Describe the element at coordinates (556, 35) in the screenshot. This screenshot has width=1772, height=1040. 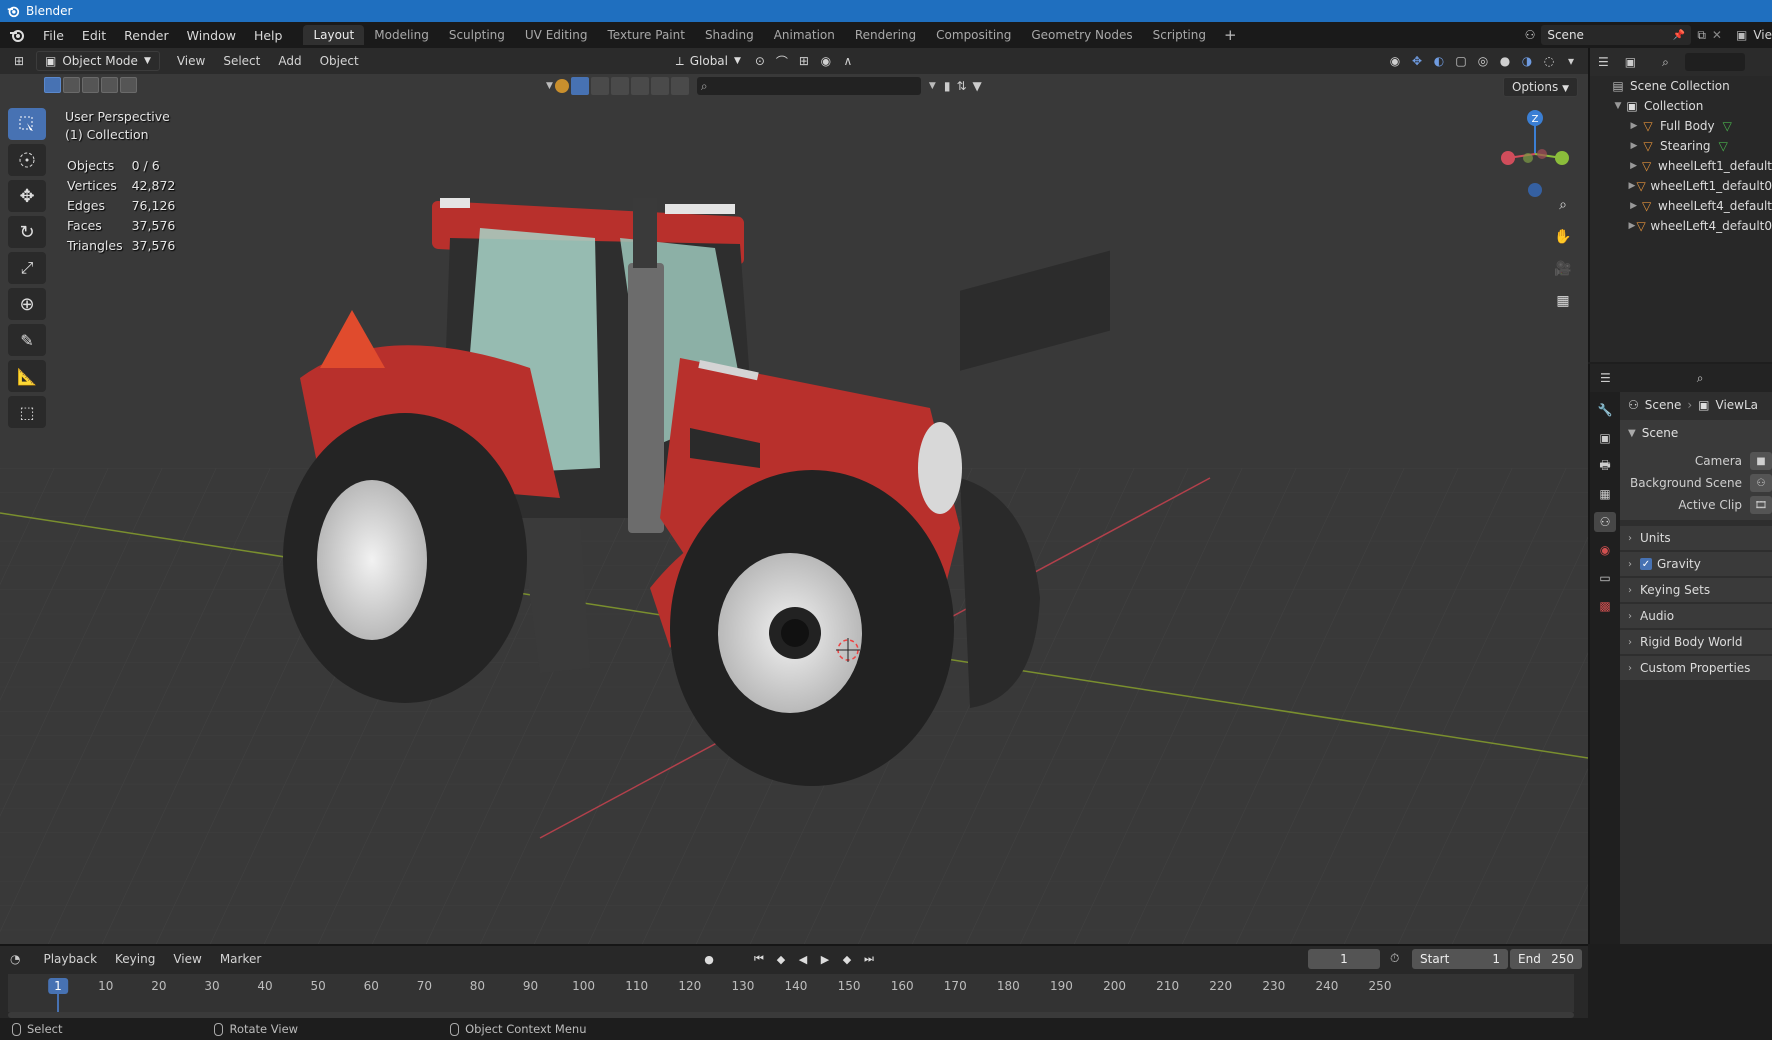
I see `tab-uv-editing: UV Editing` at that location.